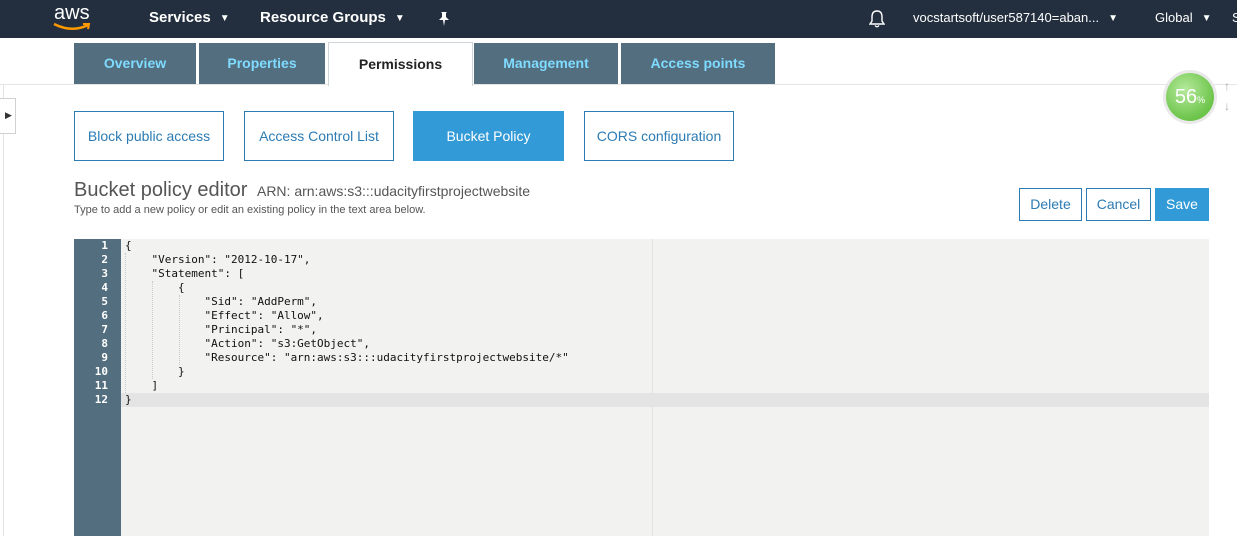  I want to click on sidebar-edge, so click(3, 310).